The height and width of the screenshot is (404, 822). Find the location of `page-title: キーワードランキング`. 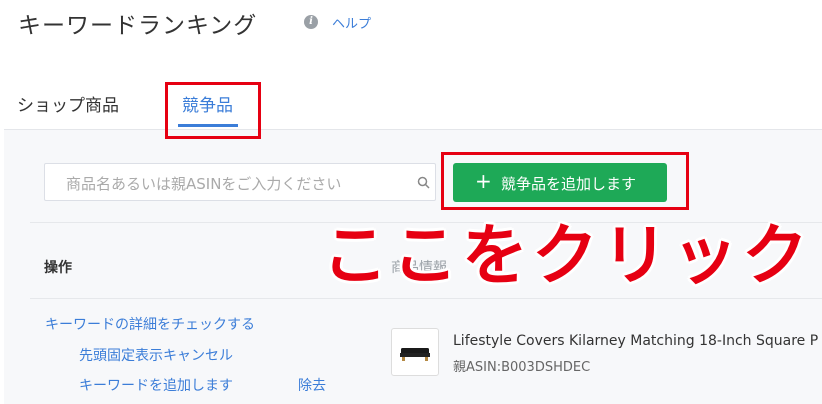

page-title: キーワードランキング is located at coordinates (138, 26).